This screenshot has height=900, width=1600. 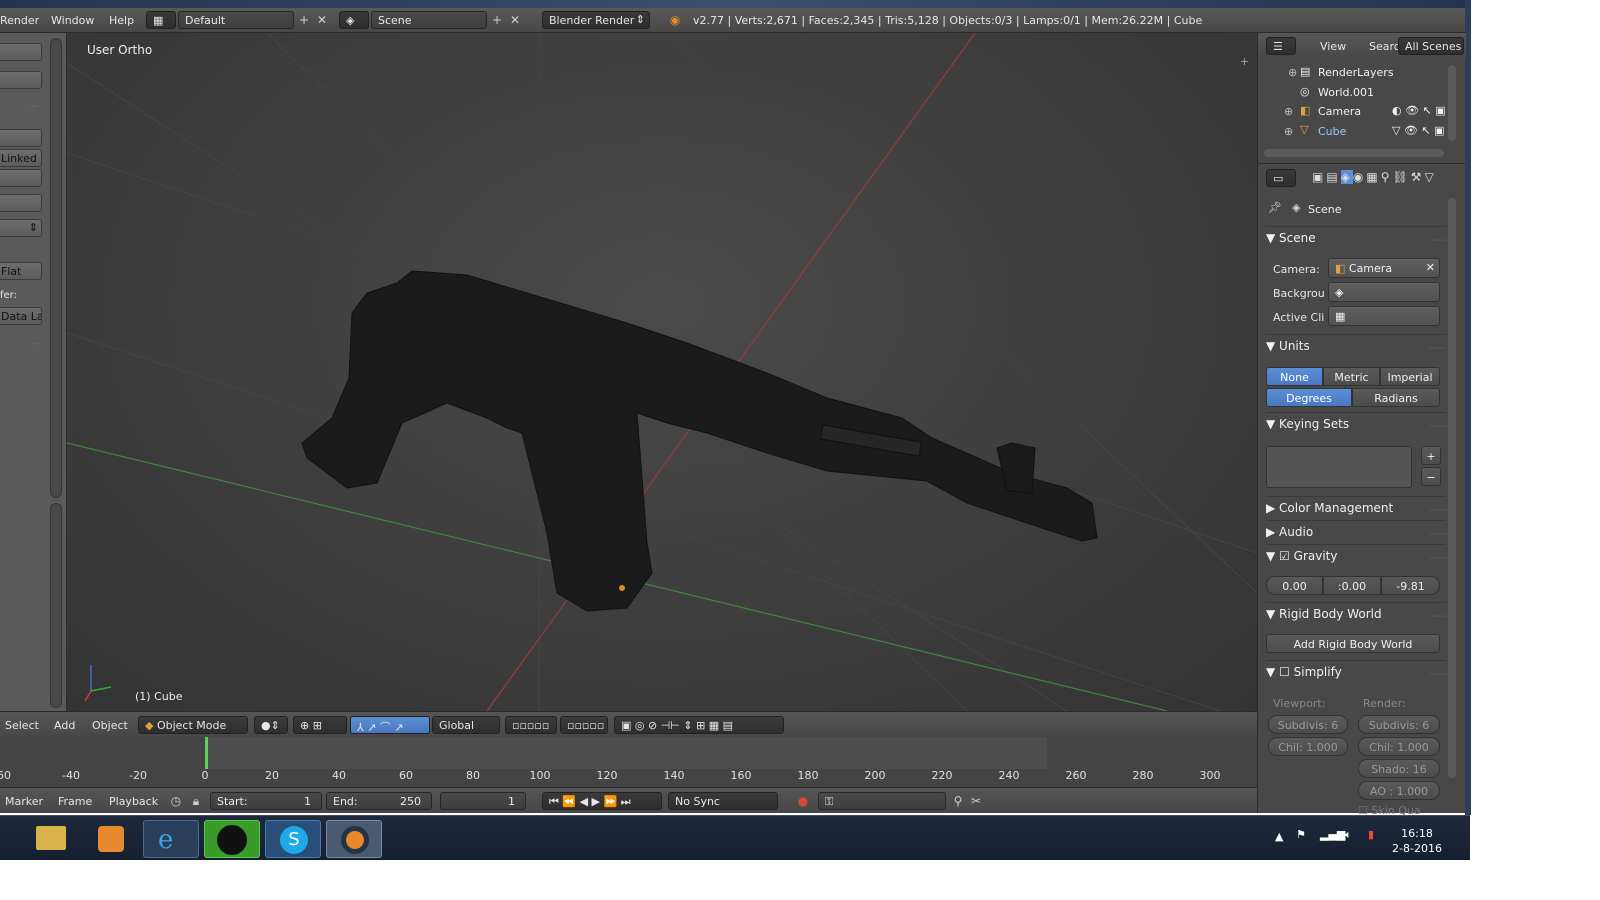 What do you see at coordinates (171, 839) in the screenshot?
I see `internet-explorer-icon: e` at bounding box center [171, 839].